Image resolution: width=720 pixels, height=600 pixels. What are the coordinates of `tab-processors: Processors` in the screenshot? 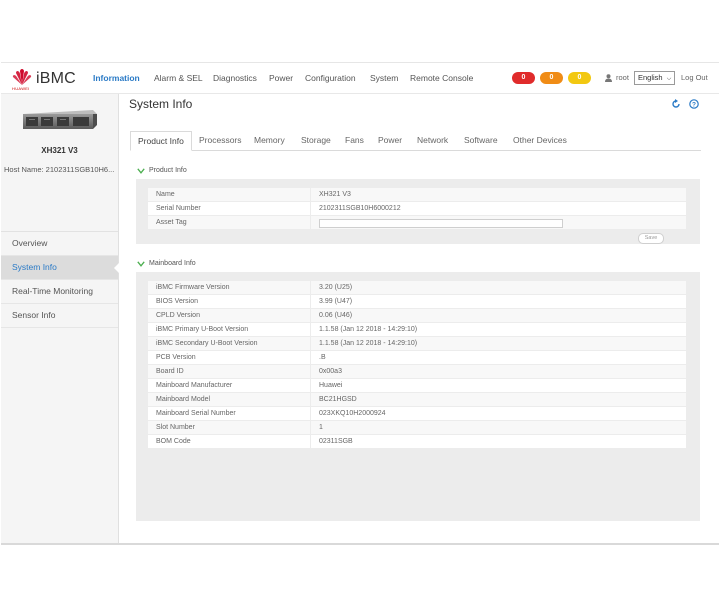 It's located at (220, 140).